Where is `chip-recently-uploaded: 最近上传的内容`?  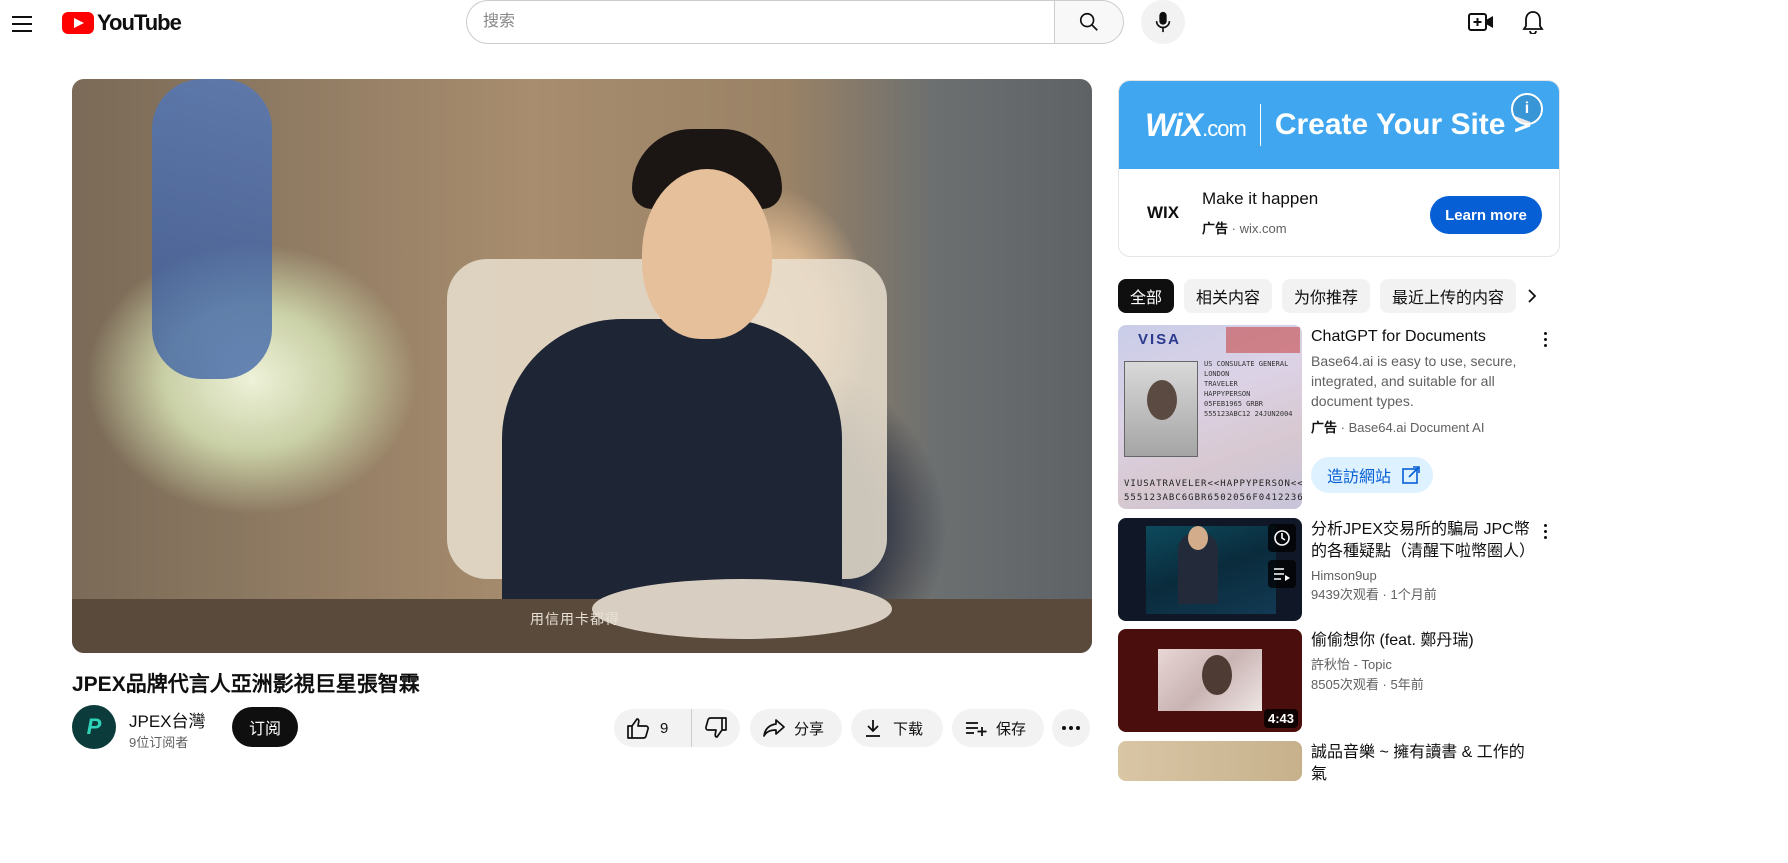 chip-recently-uploaded: 最近上传的内容 is located at coordinates (1448, 296).